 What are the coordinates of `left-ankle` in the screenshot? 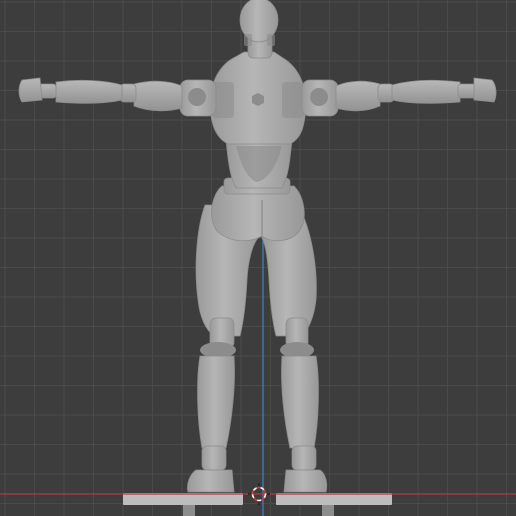 It's located at (214, 458).